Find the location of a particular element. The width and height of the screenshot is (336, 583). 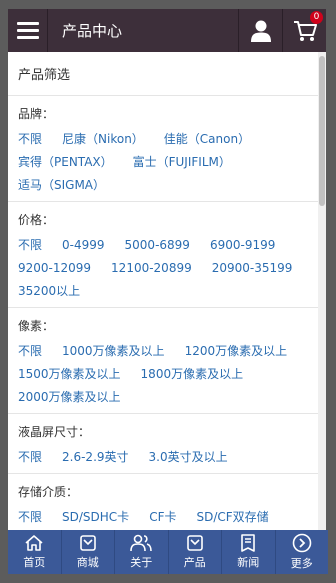

mall-icon is located at coordinates (87, 543).